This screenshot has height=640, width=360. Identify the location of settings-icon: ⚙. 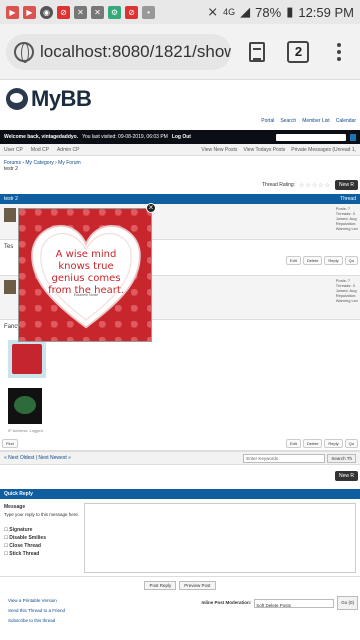
(114, 12).